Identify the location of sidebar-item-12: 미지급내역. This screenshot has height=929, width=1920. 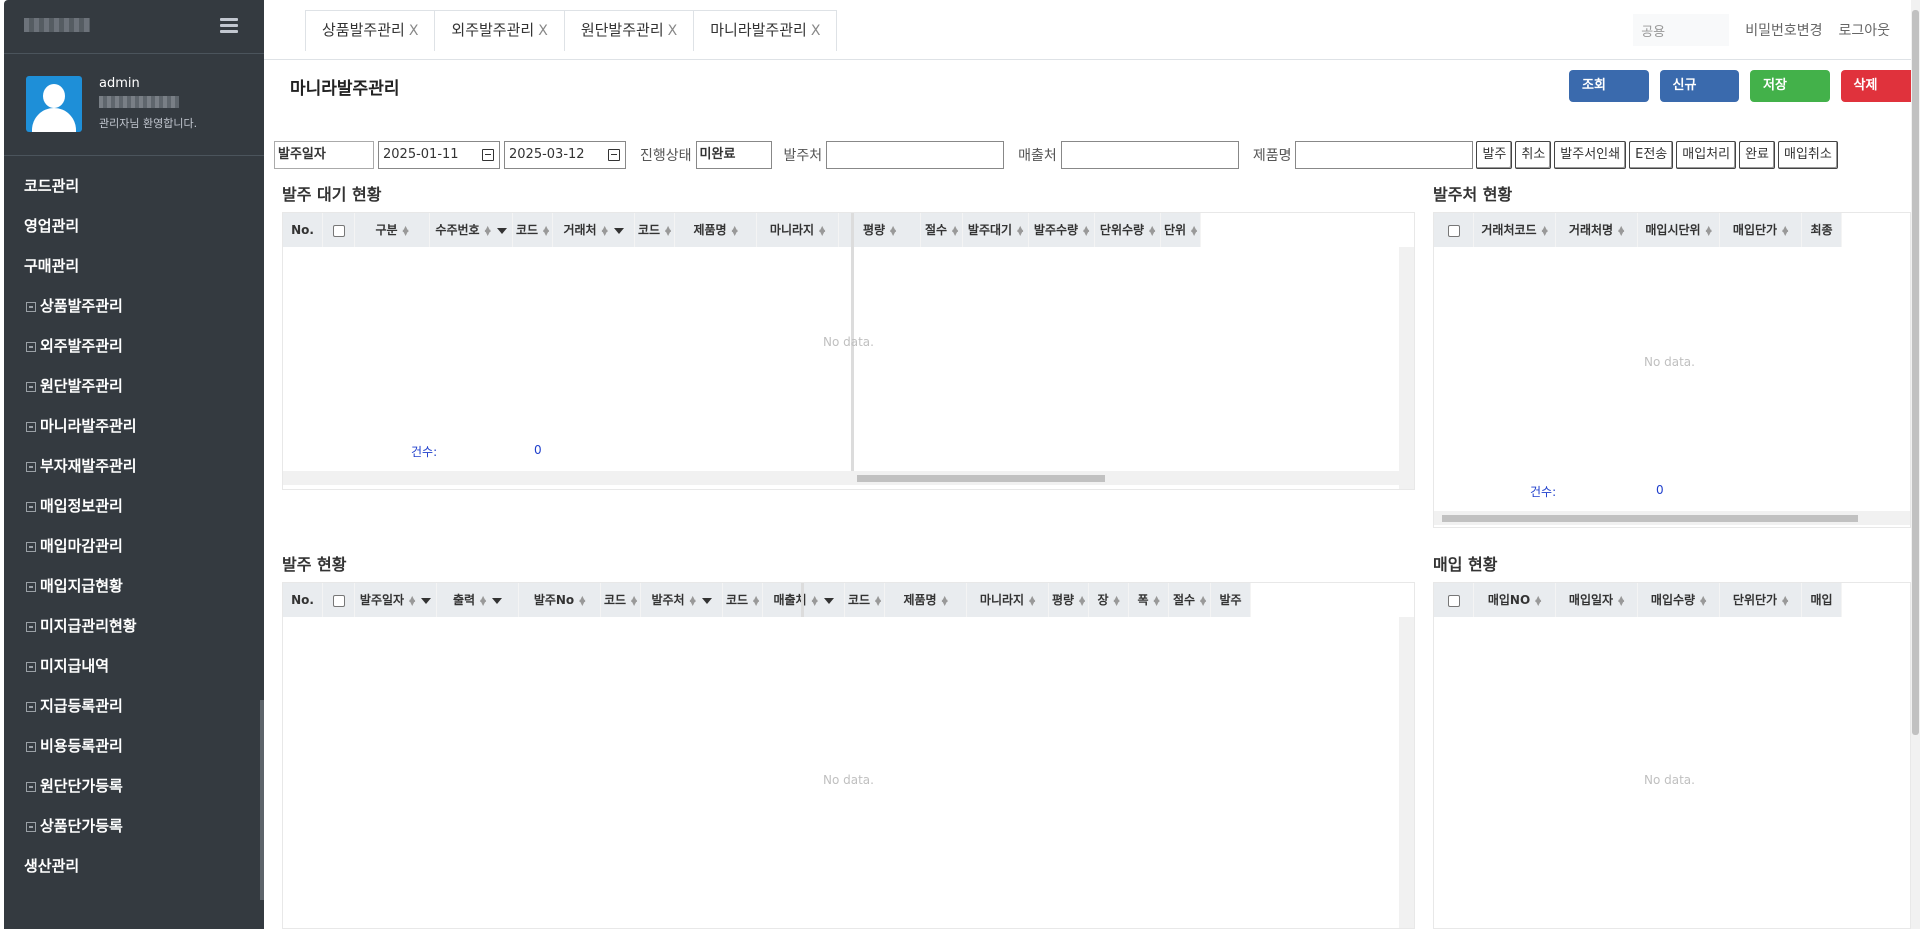
(134, 666).